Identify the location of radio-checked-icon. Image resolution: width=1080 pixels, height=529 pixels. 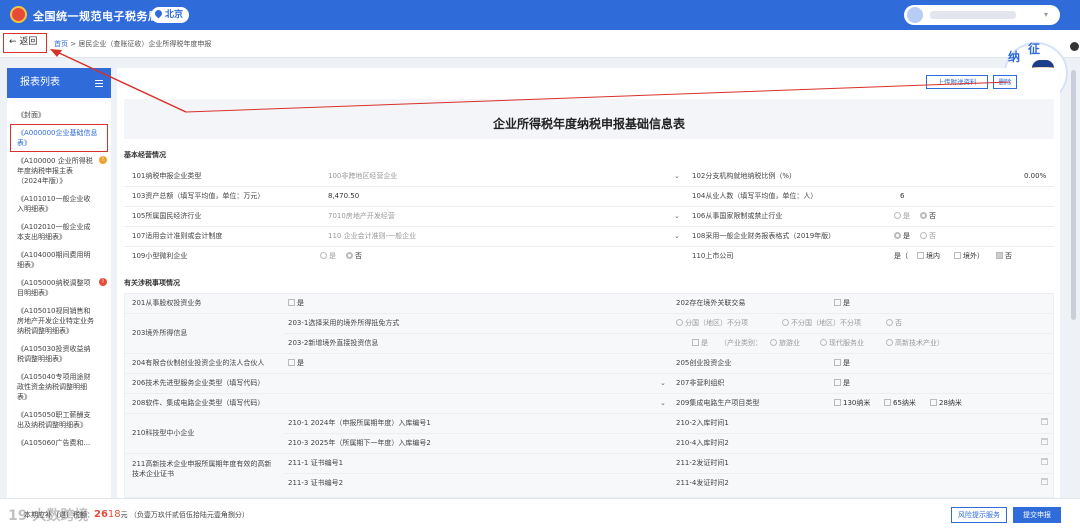
(923, 215).